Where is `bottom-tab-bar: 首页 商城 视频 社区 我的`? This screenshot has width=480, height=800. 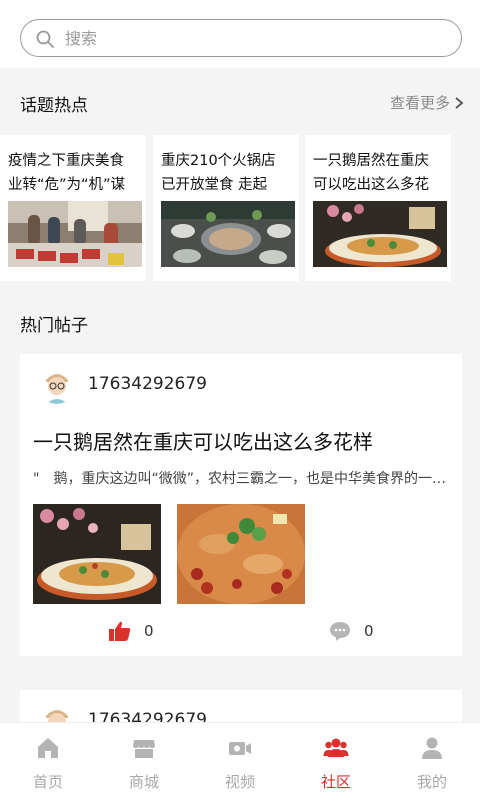 bottom-tab-bar: 首页 商城 视频 社区 我的 is located at coordinates (240, 761).